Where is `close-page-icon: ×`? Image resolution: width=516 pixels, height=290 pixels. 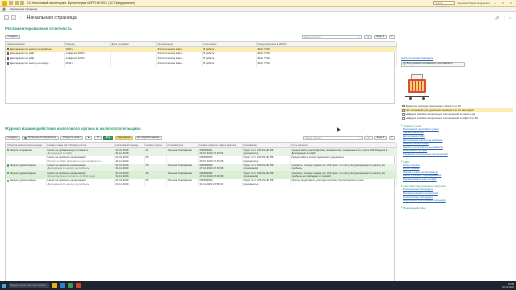 close-page-icon: × is located at coordinates (510, 18).